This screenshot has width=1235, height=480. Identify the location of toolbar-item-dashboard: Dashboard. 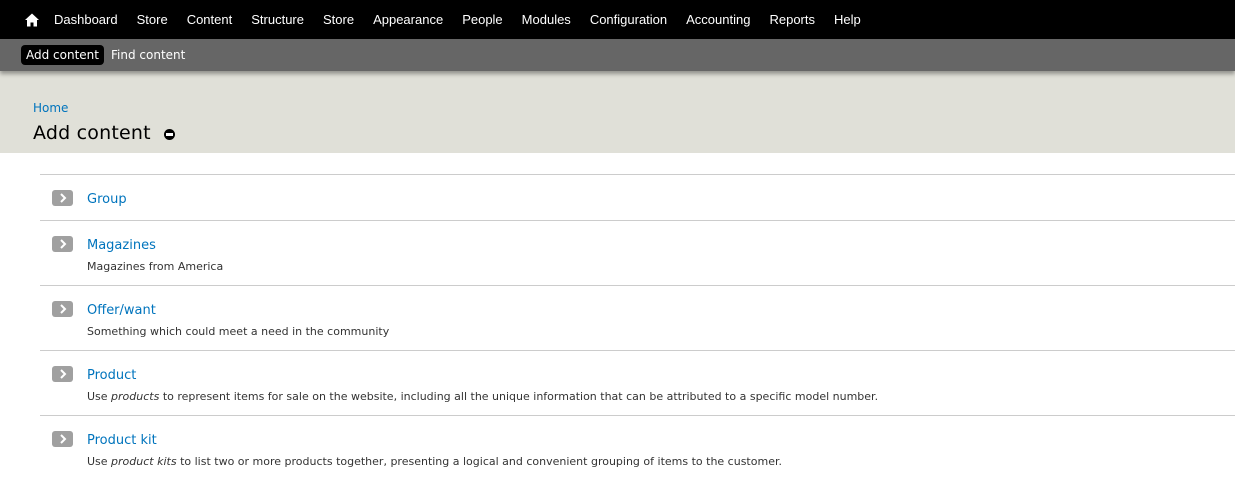
(86, 19).